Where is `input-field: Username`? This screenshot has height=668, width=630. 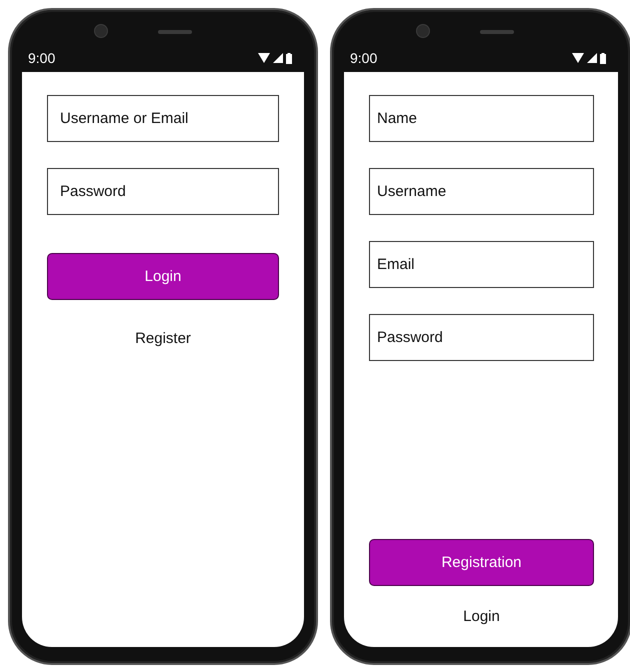 input-field: Username is located at coordinates (481, 191).